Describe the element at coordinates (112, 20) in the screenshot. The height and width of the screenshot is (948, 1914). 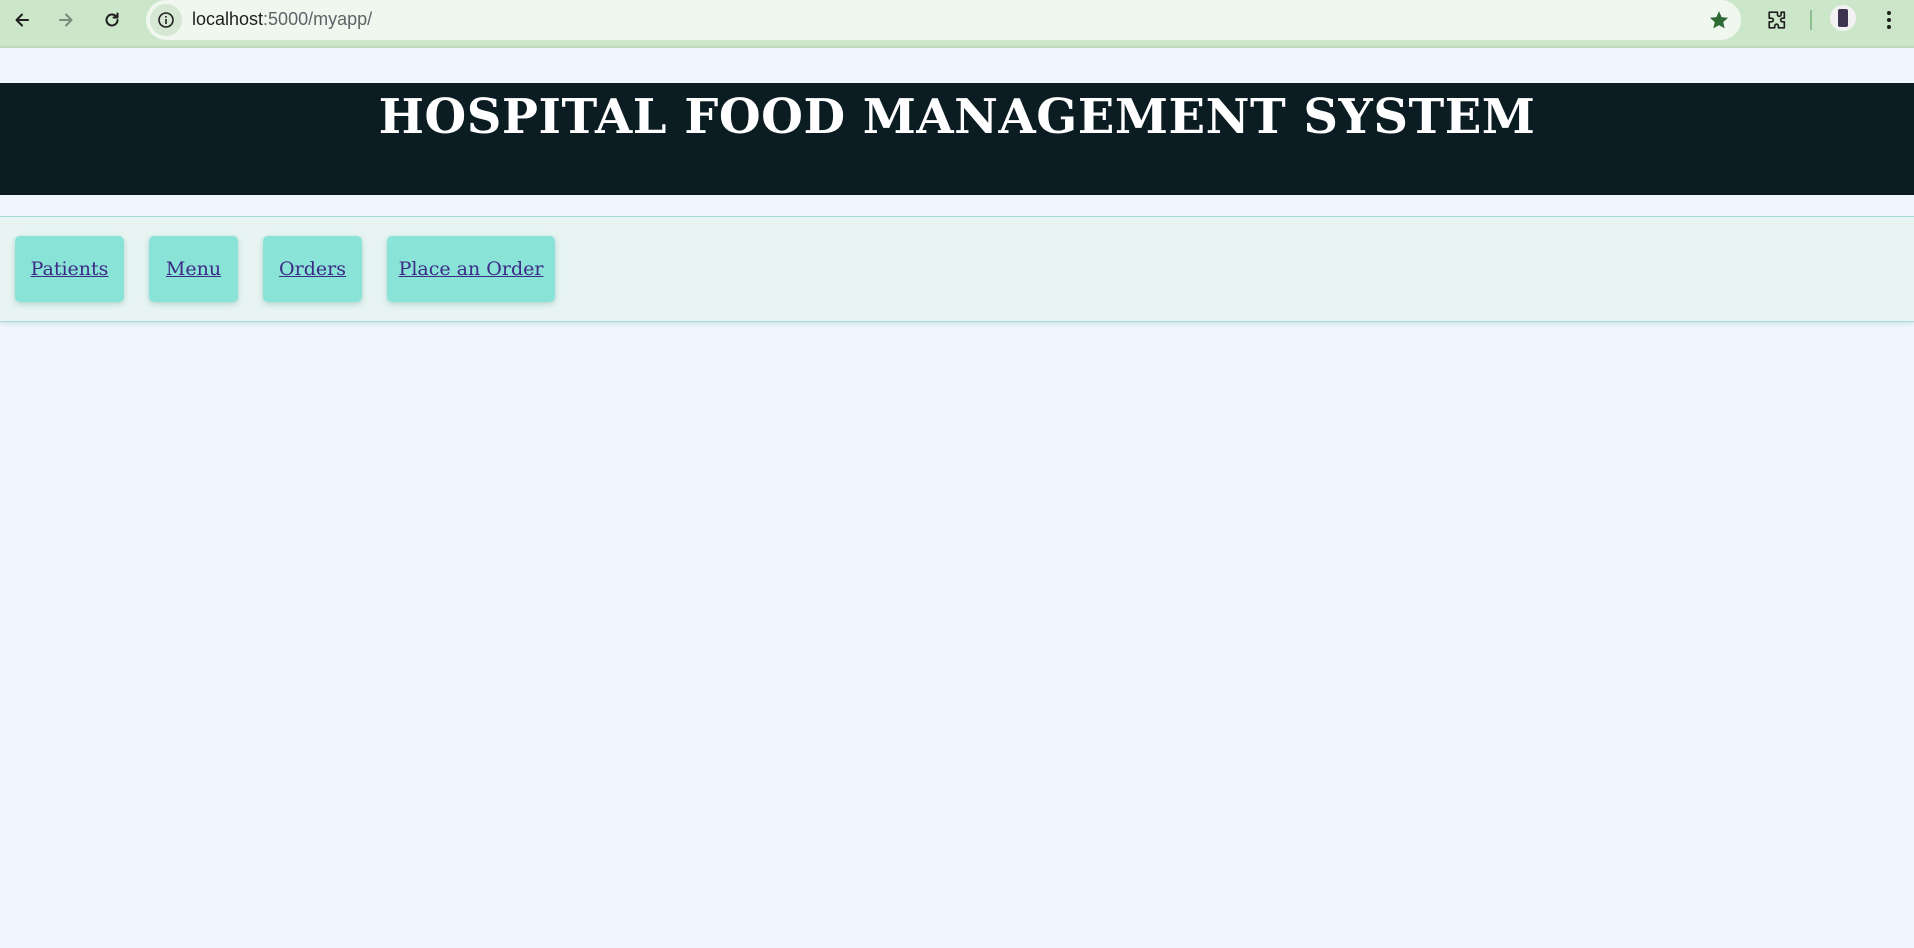
I see `reload-icon` at that location.